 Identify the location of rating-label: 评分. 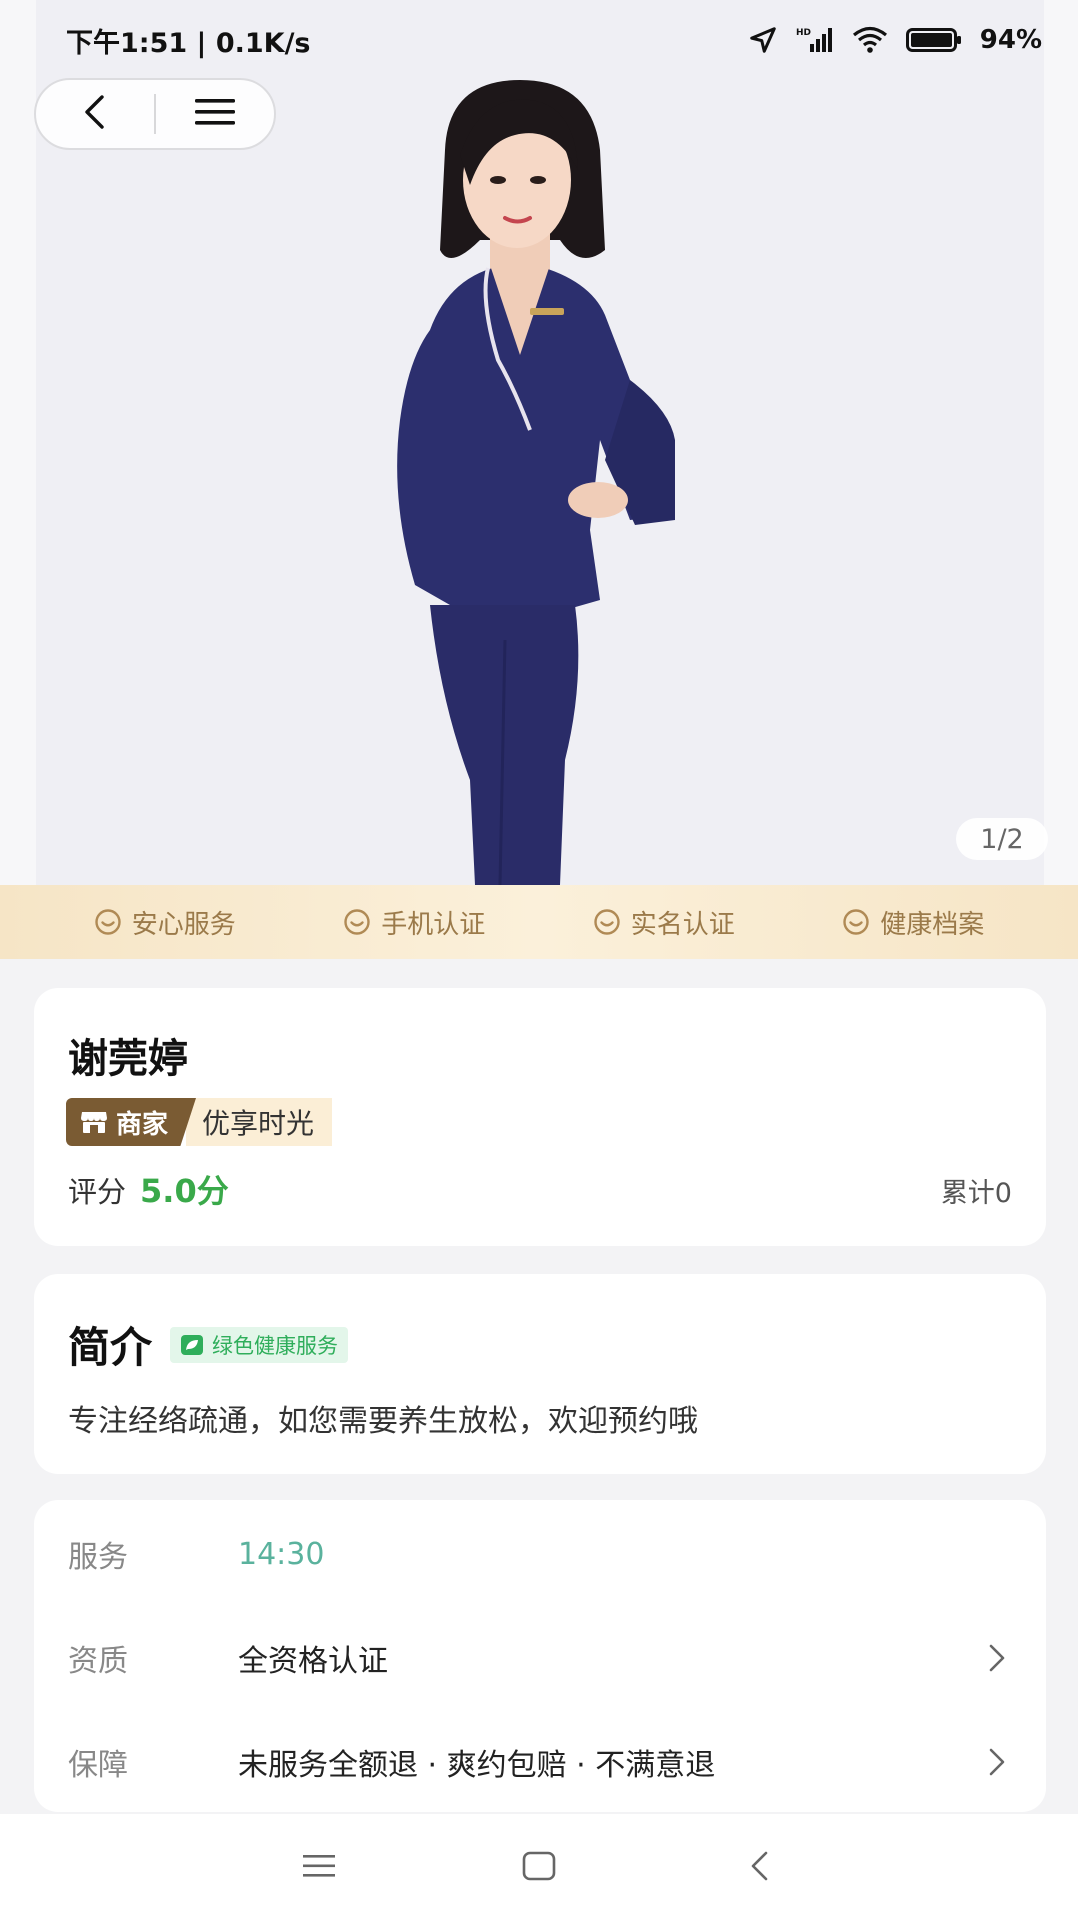
(97, 1192).